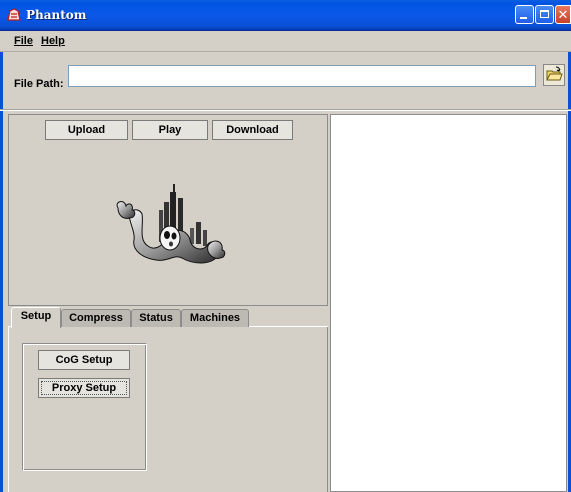  I want to click on upload-button: Upload, so click(86, 130).